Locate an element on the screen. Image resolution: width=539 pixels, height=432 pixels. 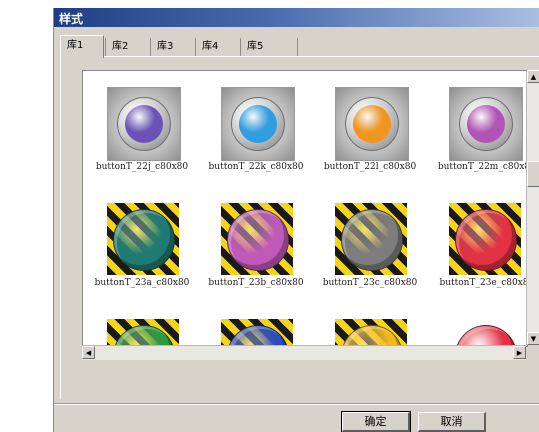
gallery-item: buttonT_23a_c80x80 is located at coordinates (142, 239).